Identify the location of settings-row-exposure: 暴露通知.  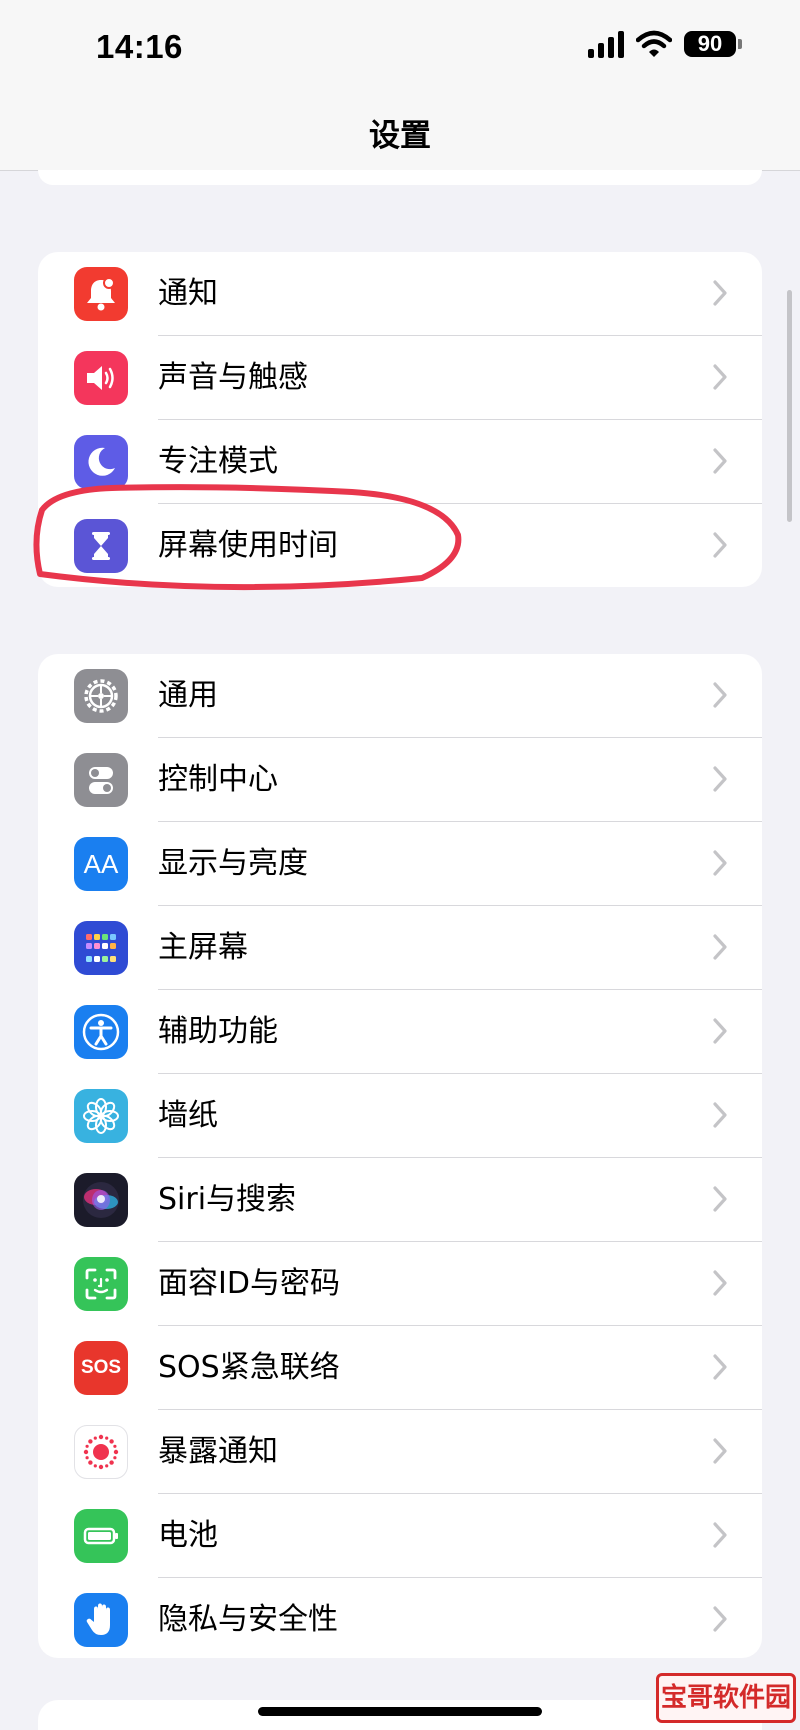
(400, 1452).